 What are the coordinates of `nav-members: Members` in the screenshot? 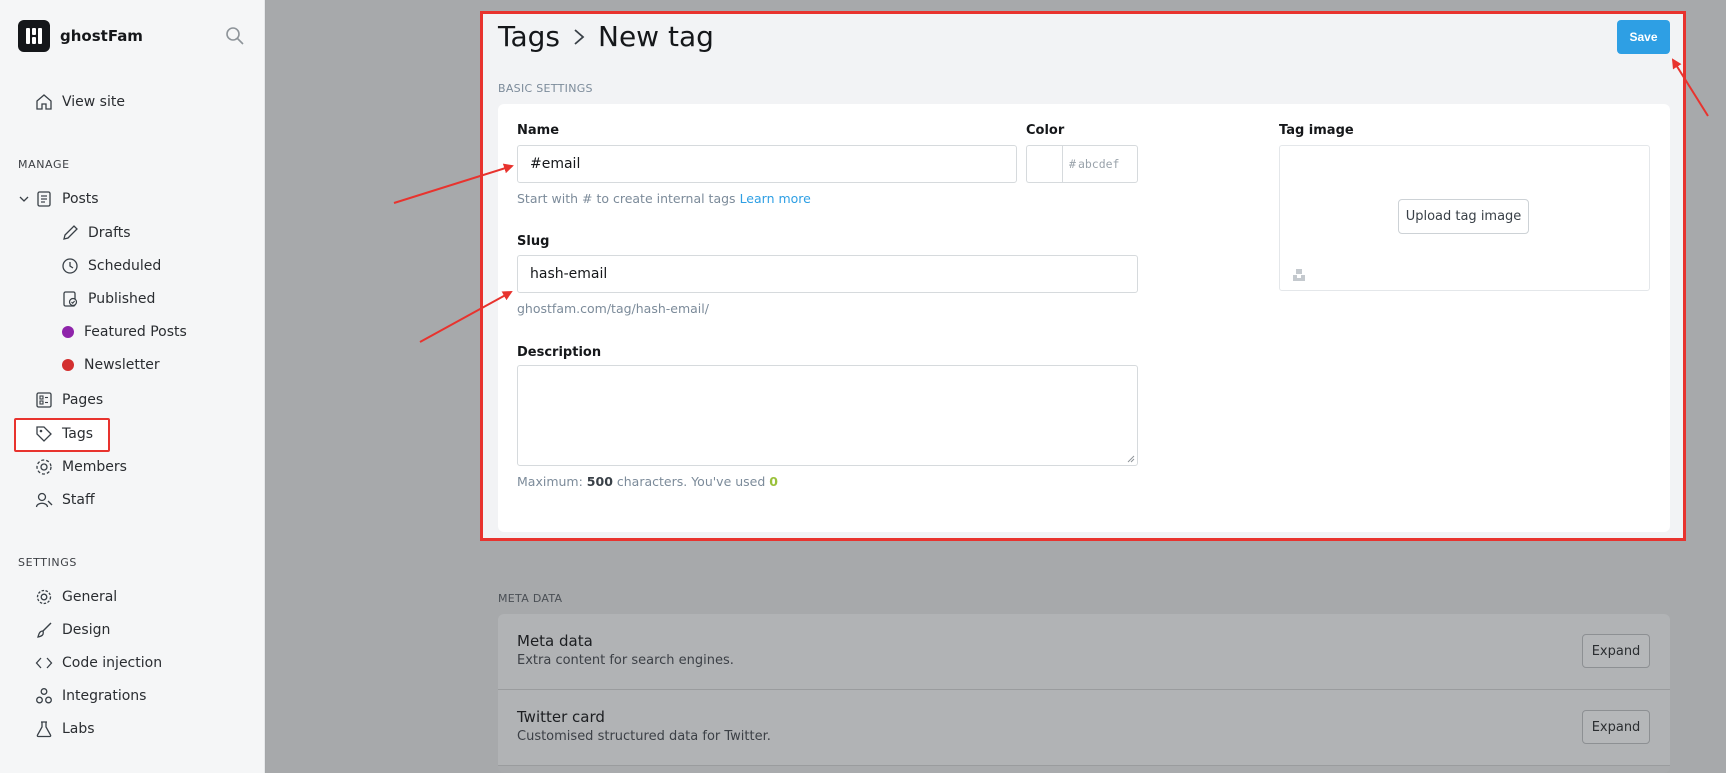 It's located at (80, 467).